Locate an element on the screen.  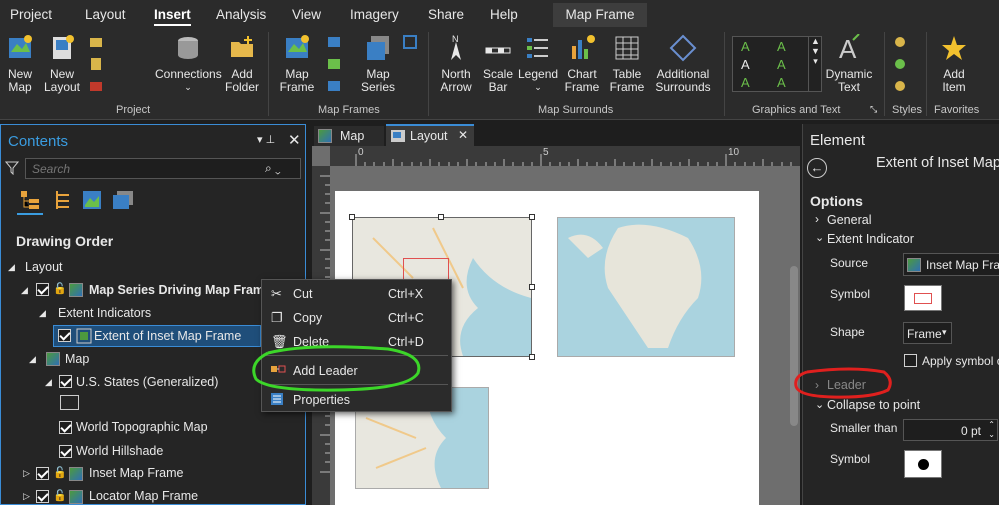
task-icon is located at coordinates (96, 86).